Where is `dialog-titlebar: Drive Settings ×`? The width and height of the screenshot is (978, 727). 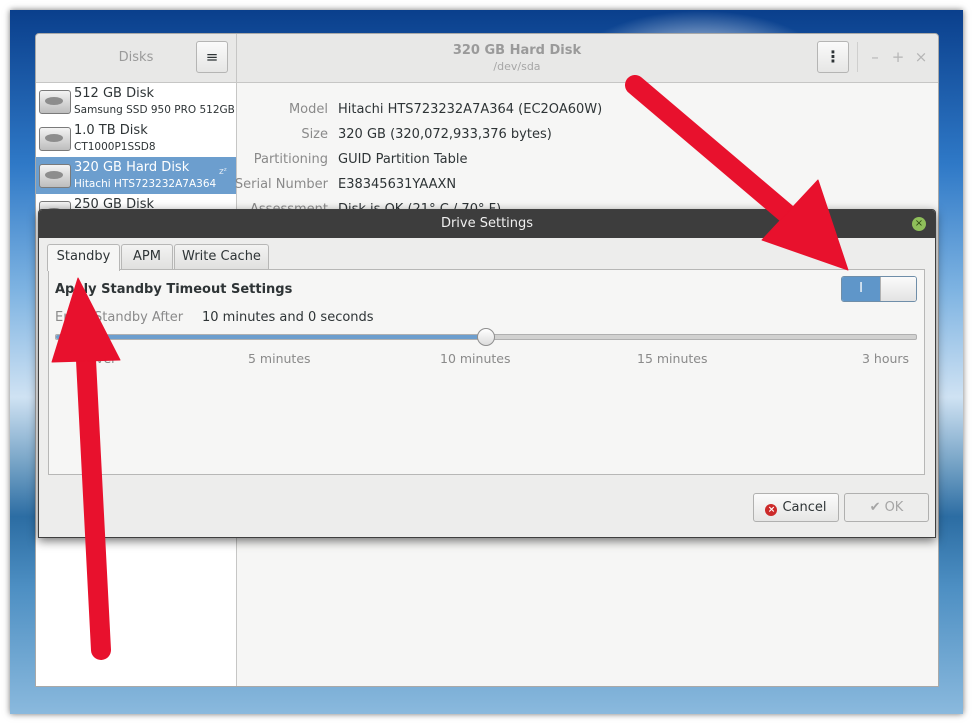 dialog-titlebar: Drive Settings × is located at coordinates (487, 224).